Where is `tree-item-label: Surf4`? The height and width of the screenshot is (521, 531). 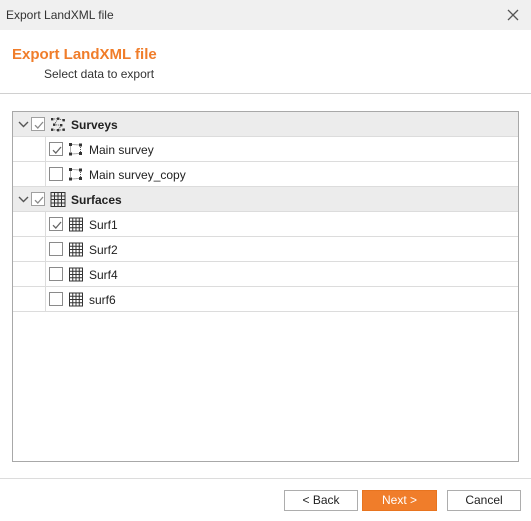 tree-item-label: Surf4 is located at coordinates (103, 275).